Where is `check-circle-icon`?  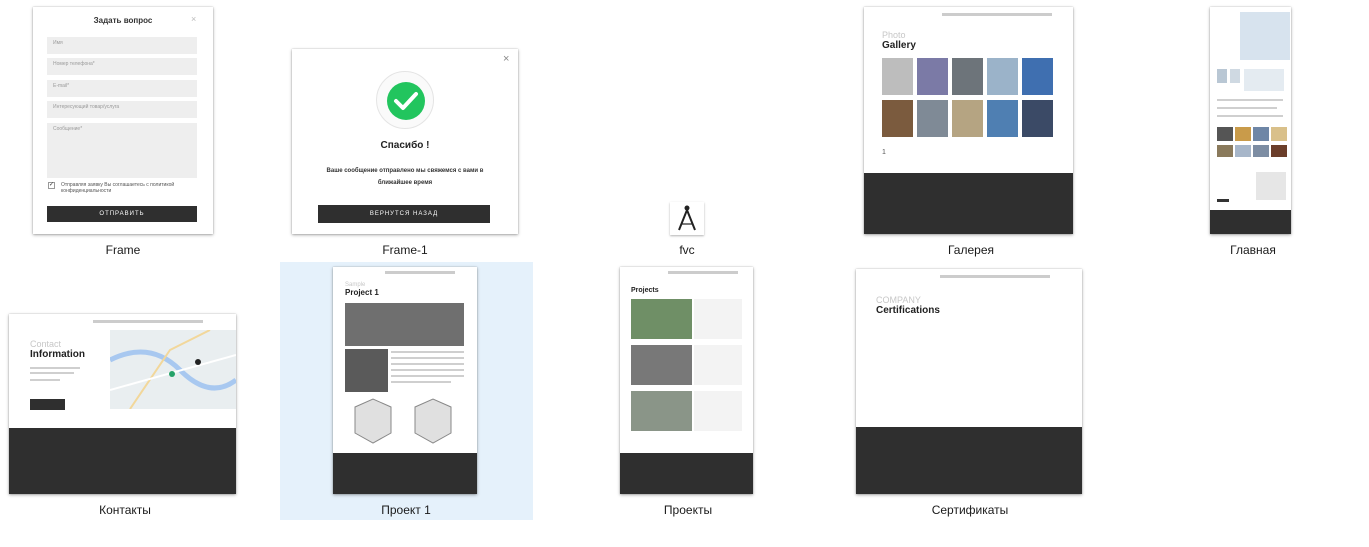 check-circle-icon is located at coordinates (405, 100).